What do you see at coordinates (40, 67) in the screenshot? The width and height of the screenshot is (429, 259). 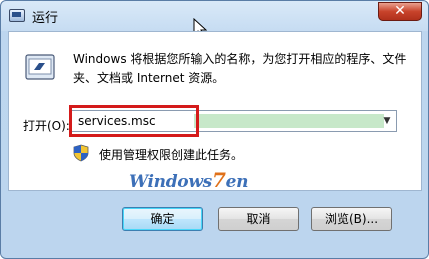 I see `run-program-icon` at bounding box center [40, 67].